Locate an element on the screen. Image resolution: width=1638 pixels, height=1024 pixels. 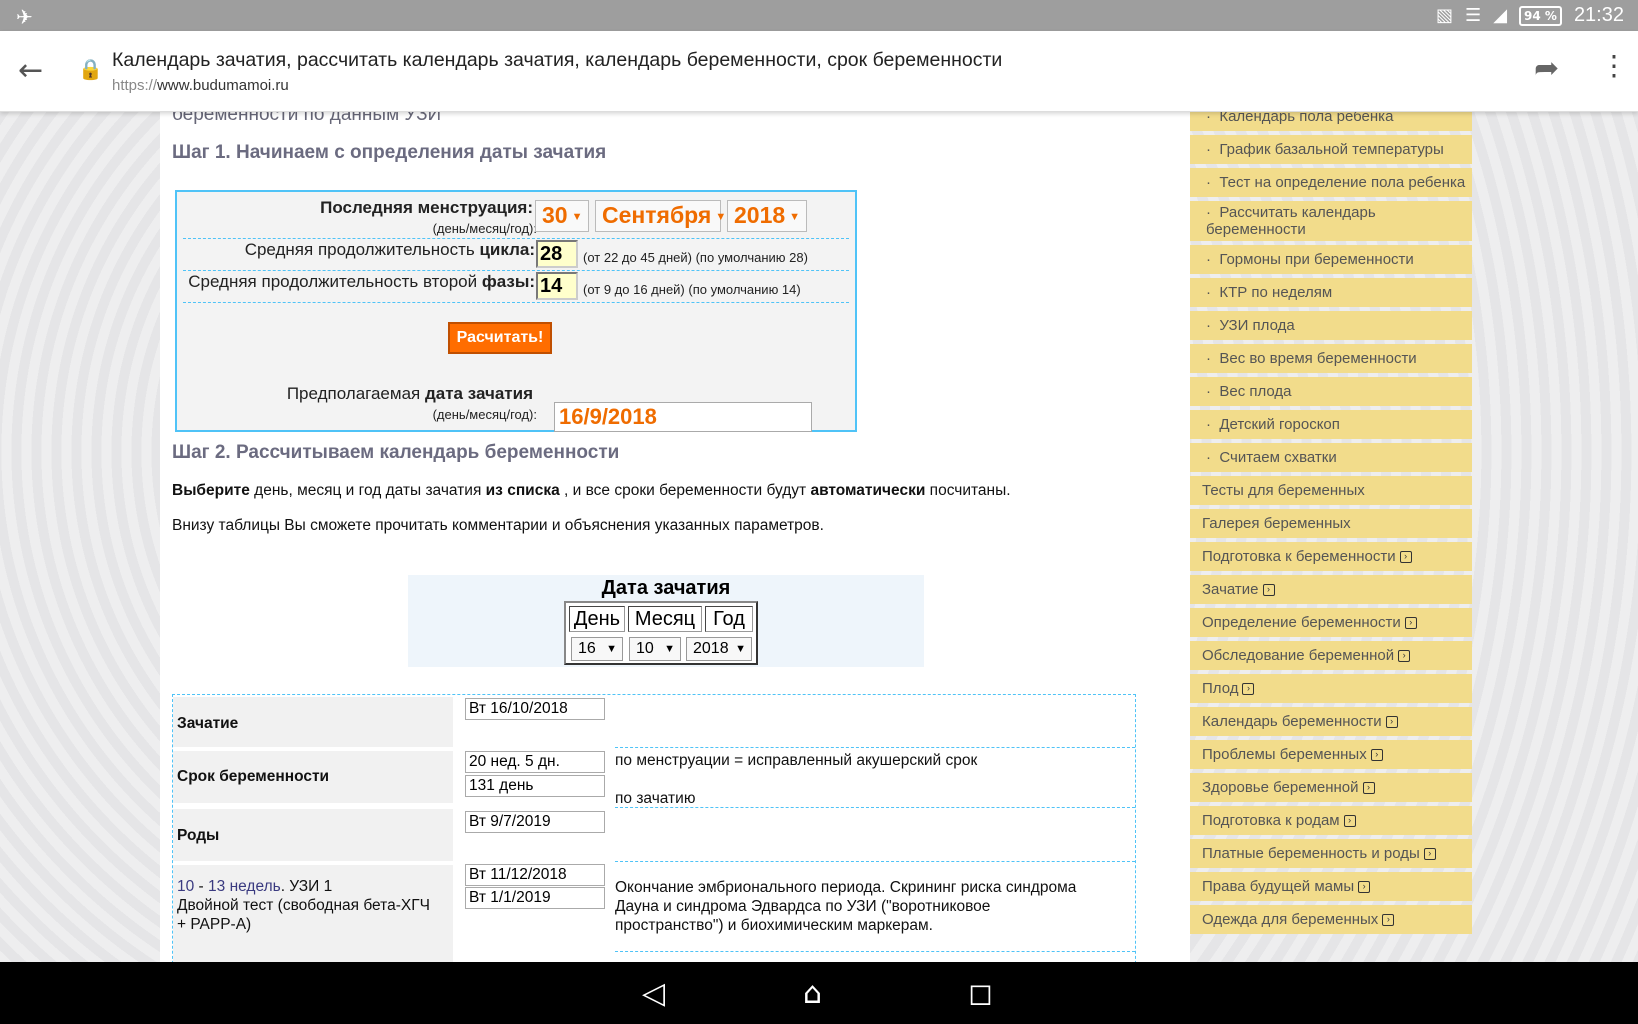
sidebar-item-label: Календарь пола ребенка is located at coordinates (1306, 118).